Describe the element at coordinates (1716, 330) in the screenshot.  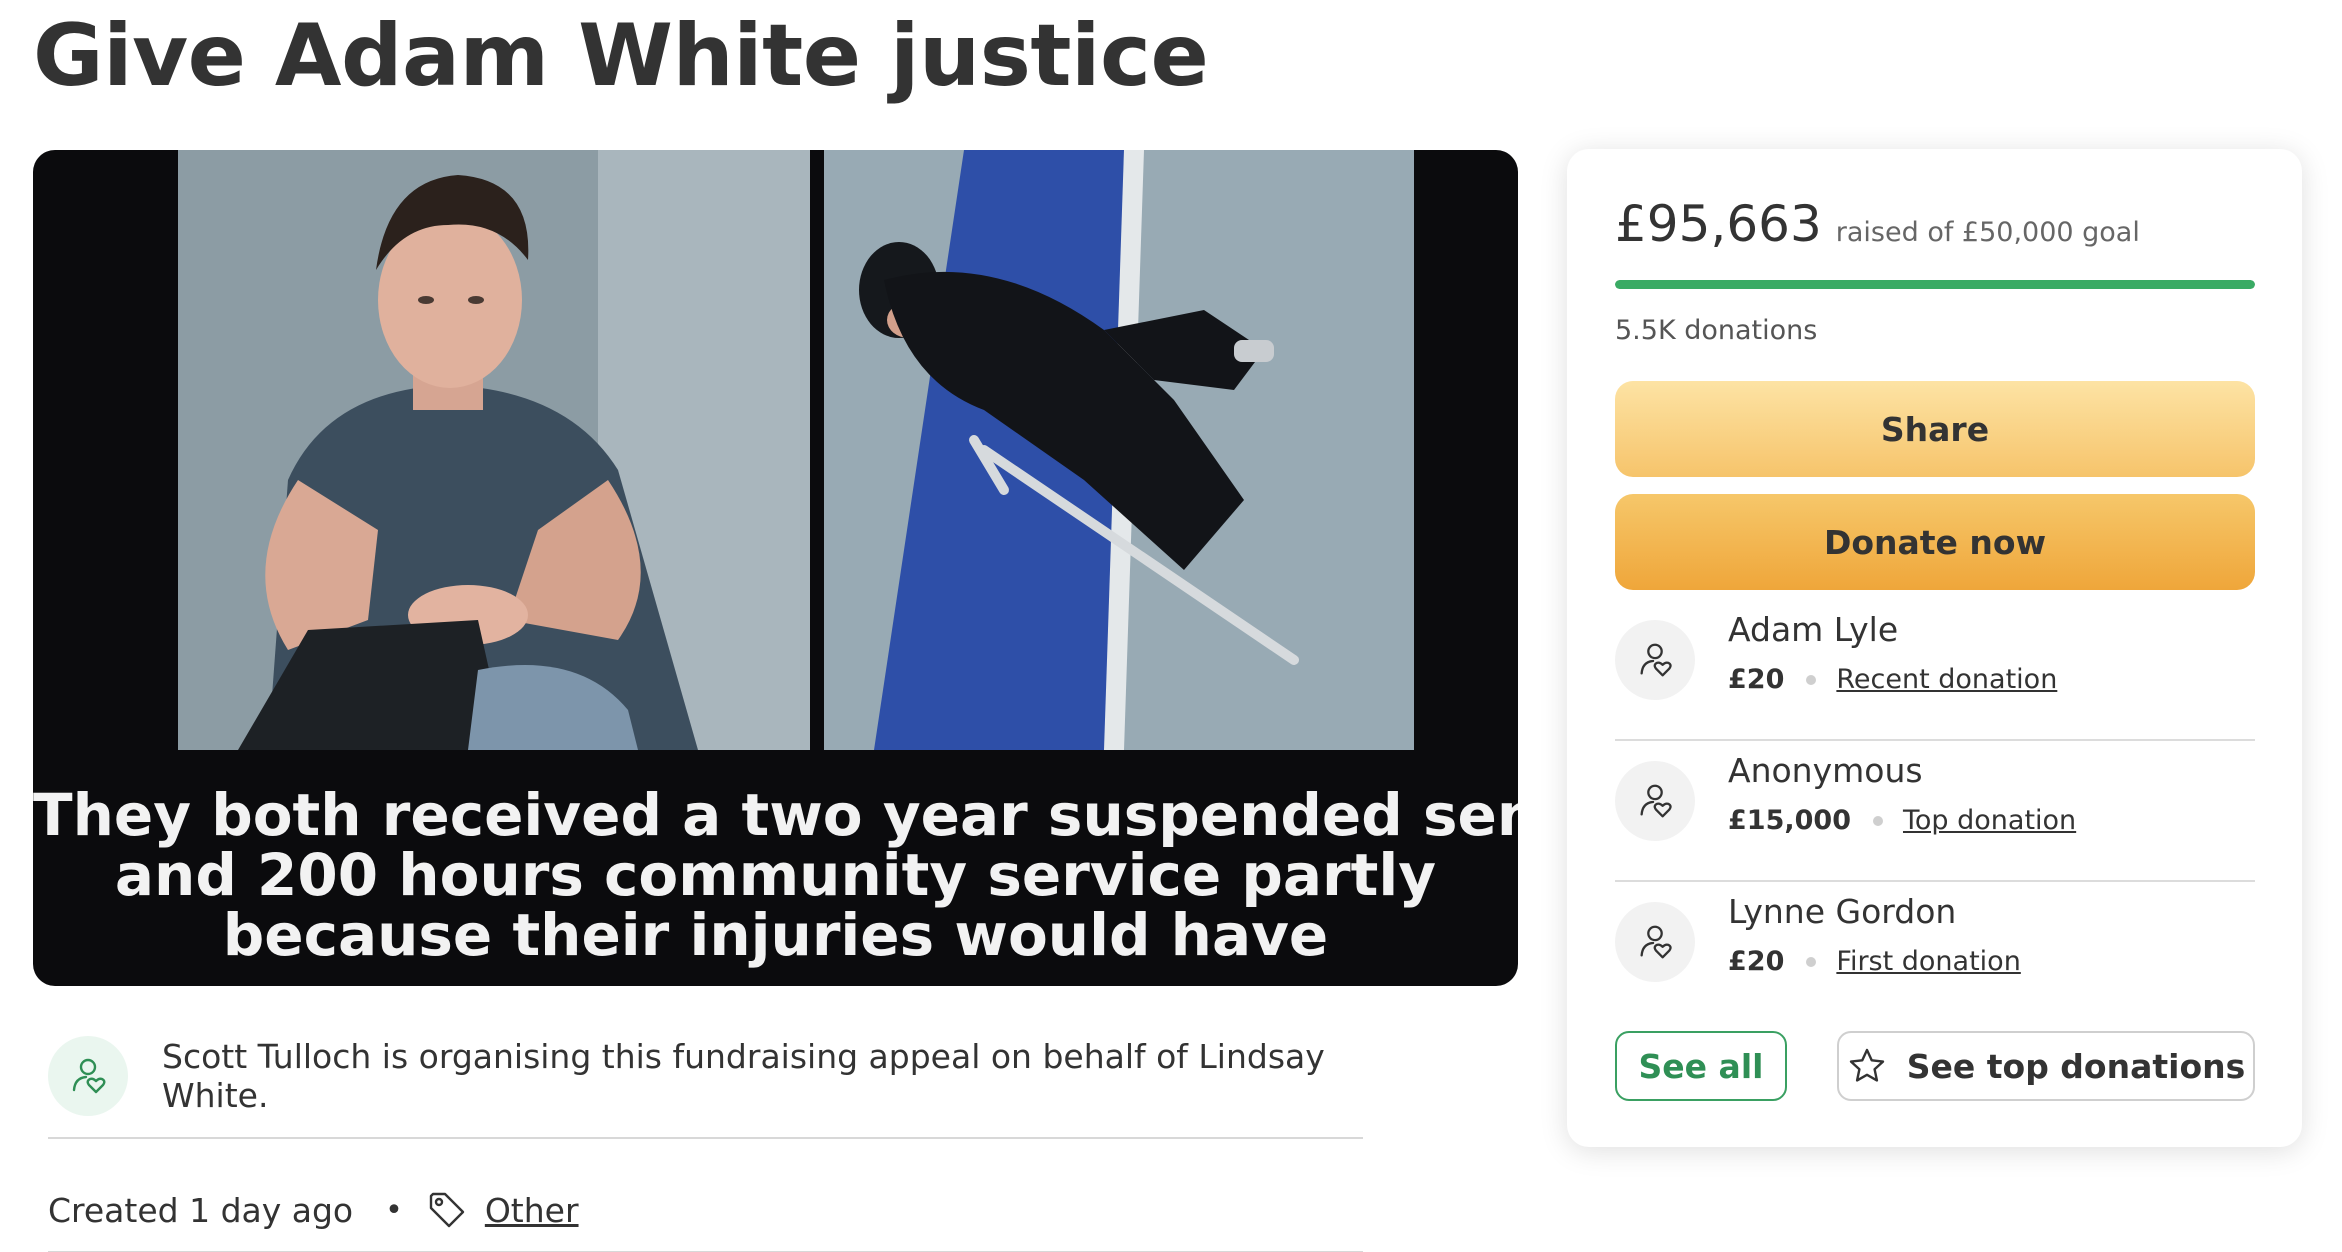
I see `donations-count: 5.5K donations` at that location.